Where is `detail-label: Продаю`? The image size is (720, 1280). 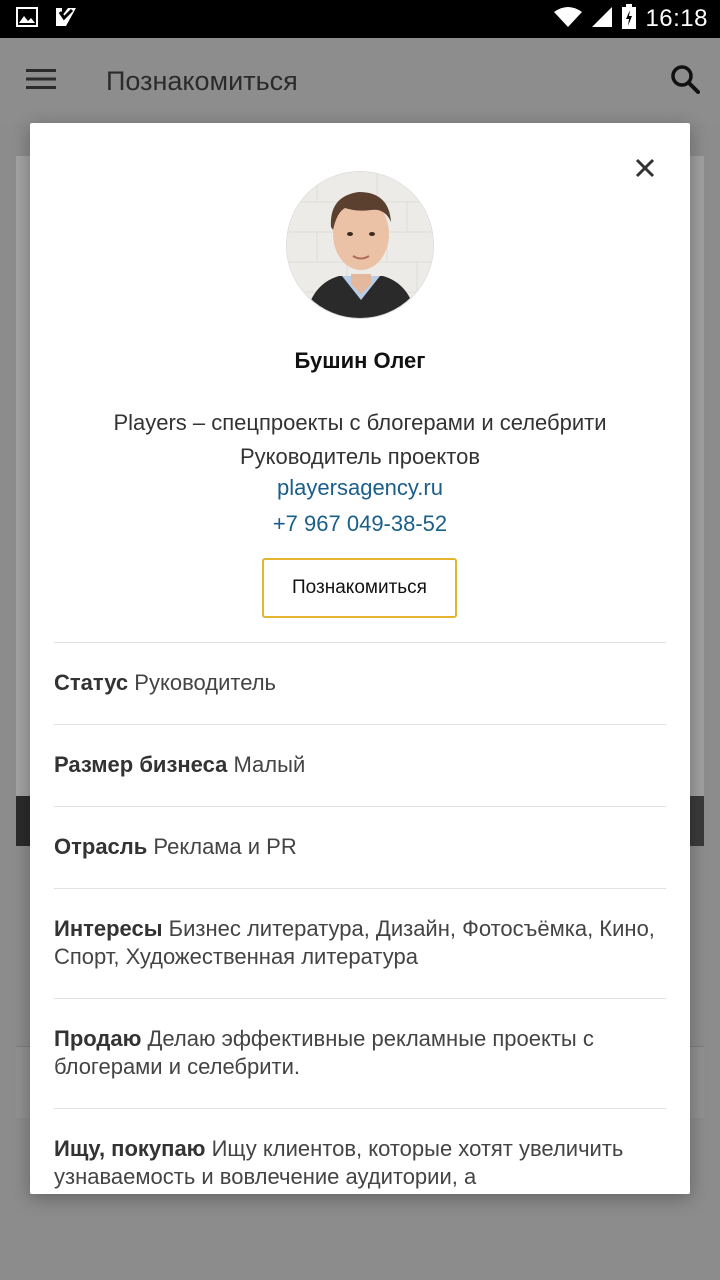 detail-label: Продаю is located at coordinates (98, 1038).